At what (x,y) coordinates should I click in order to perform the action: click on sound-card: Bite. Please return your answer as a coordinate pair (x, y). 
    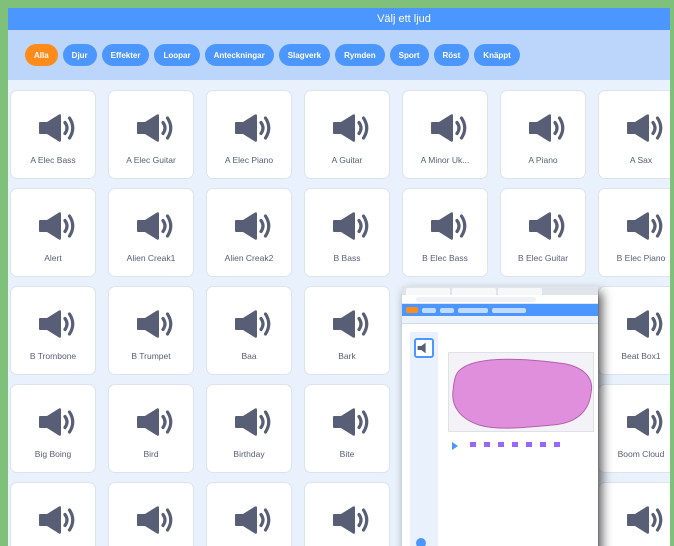
    Looking at the image, I should click on (347, 428).